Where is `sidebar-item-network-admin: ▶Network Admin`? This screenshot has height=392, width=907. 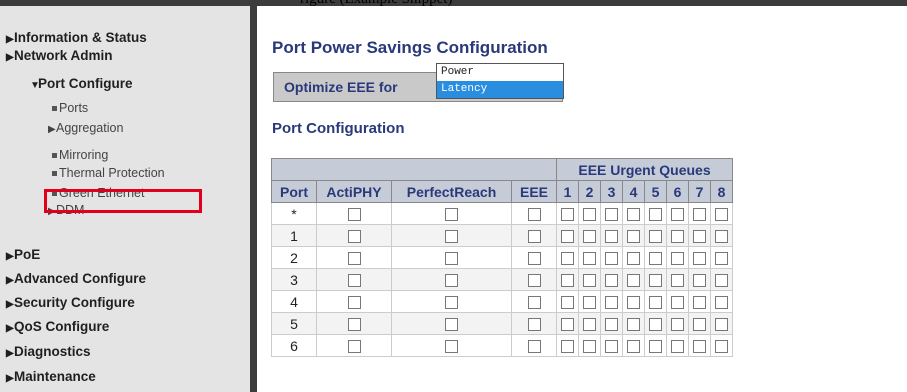 sidebar-item-network-admin: ▶Network Admin is located at coordinates (59, 55).